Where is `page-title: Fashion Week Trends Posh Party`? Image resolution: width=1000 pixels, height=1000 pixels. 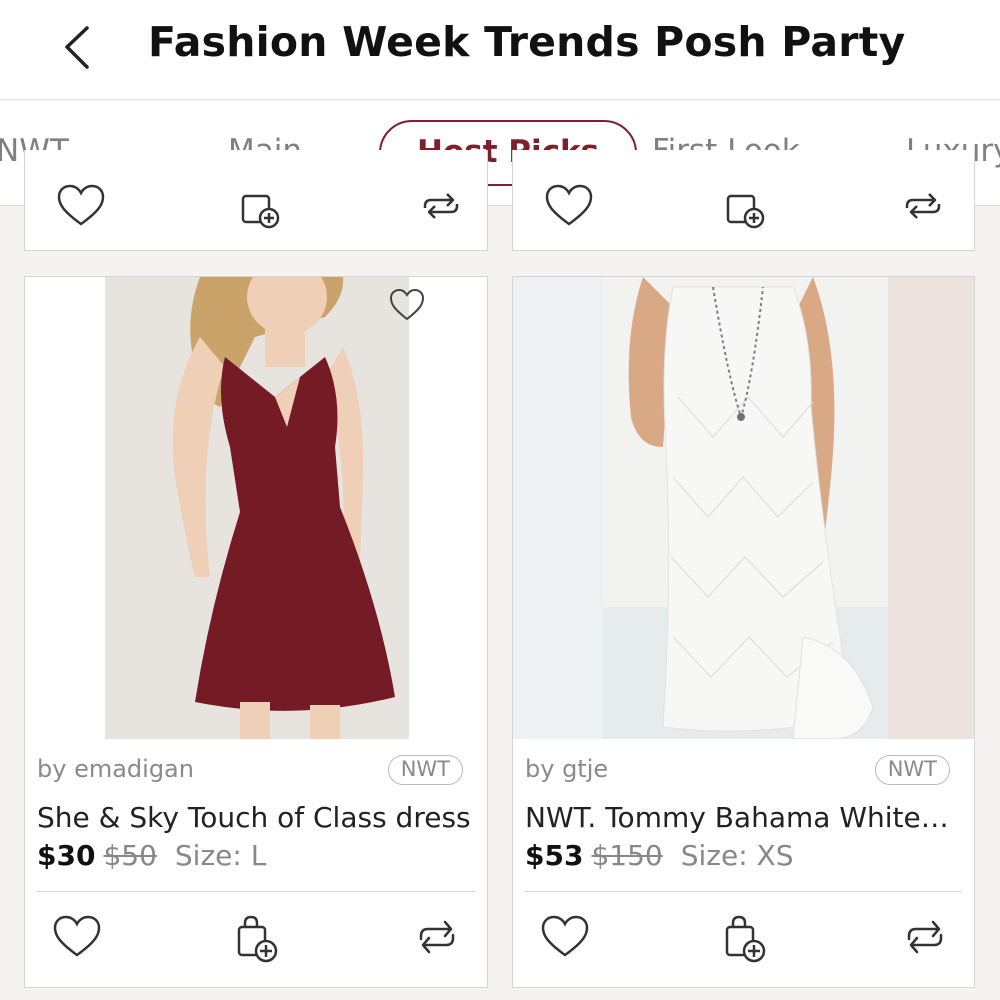 page-title: Fashion Week Trends Posh Party is located at coordinates (527, 42).